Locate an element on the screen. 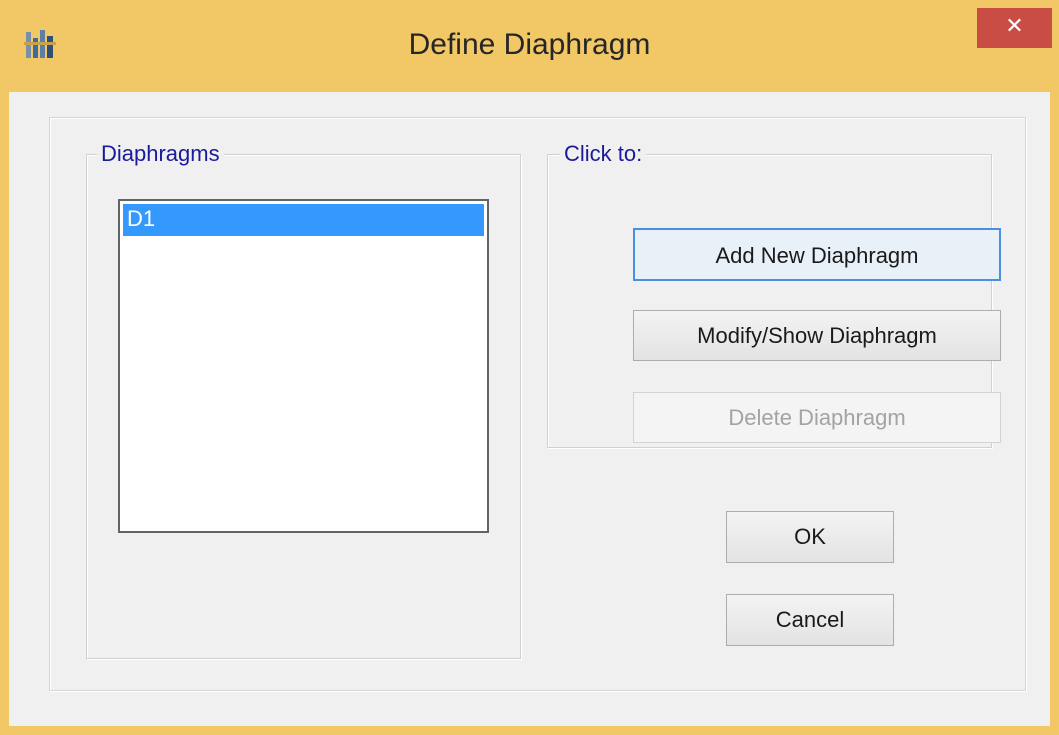 This screenshot has height=735, width=1059. delete-diaphragm-button: Delete Diaphragm is located at coordinates (817, 417).